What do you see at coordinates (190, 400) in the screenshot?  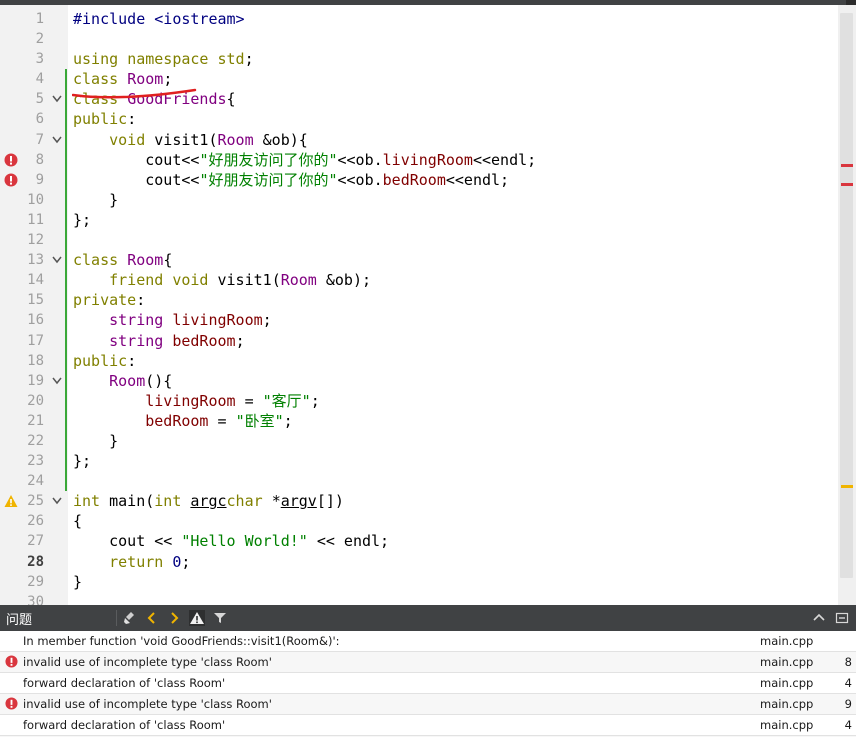 I see `code-token: livingRoom` at bounding box center [190, 400].